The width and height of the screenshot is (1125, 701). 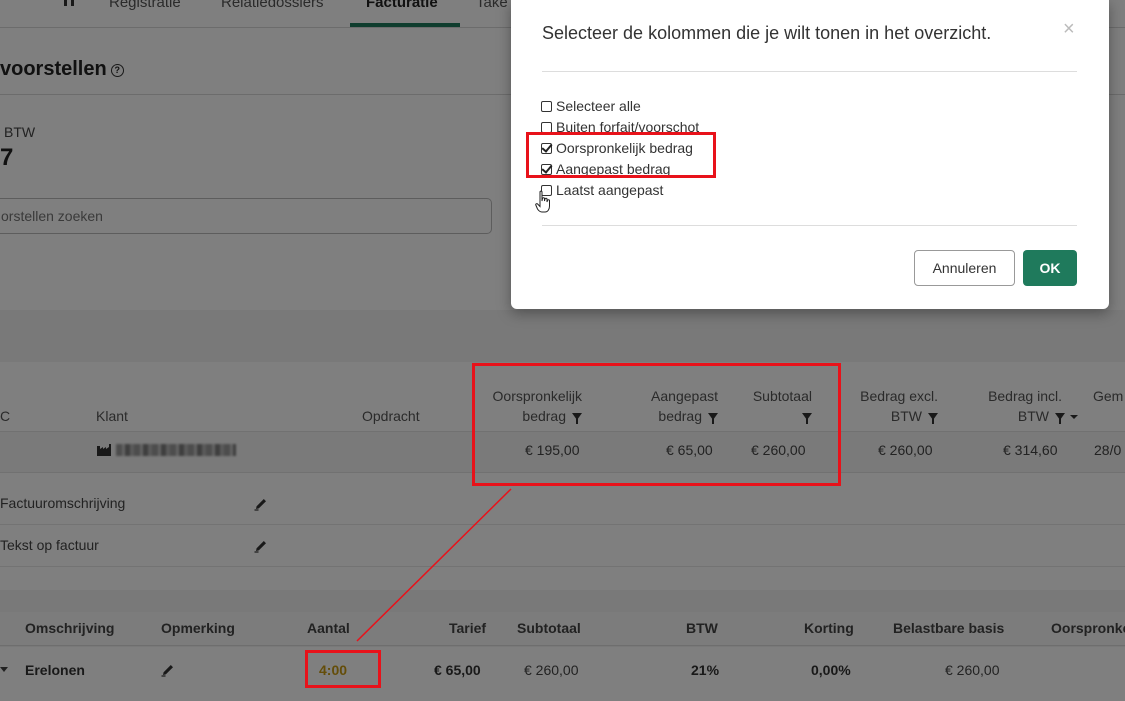 What do you see at coordinates (598, 106) in the screenshot?
I see `option-label: Selecteer alle` at bounding box center [598, 106].